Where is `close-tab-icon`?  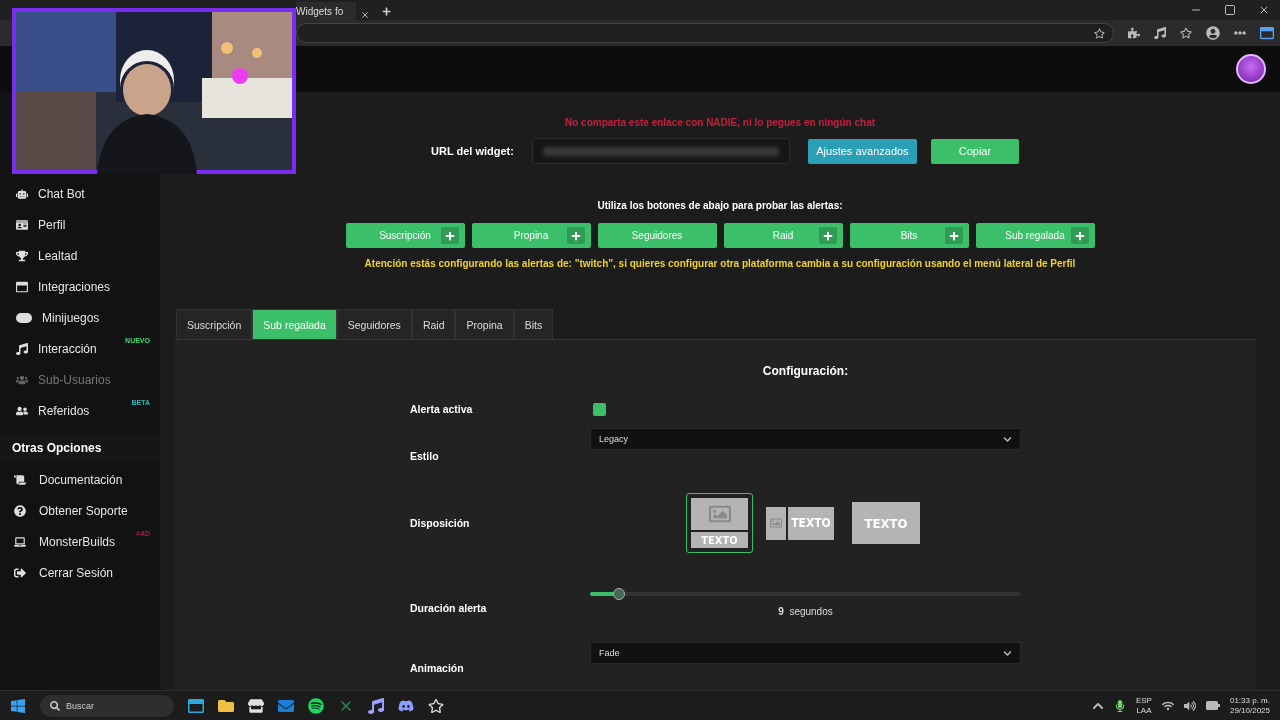
close-tab-icon is located at coordinates (365, 15).